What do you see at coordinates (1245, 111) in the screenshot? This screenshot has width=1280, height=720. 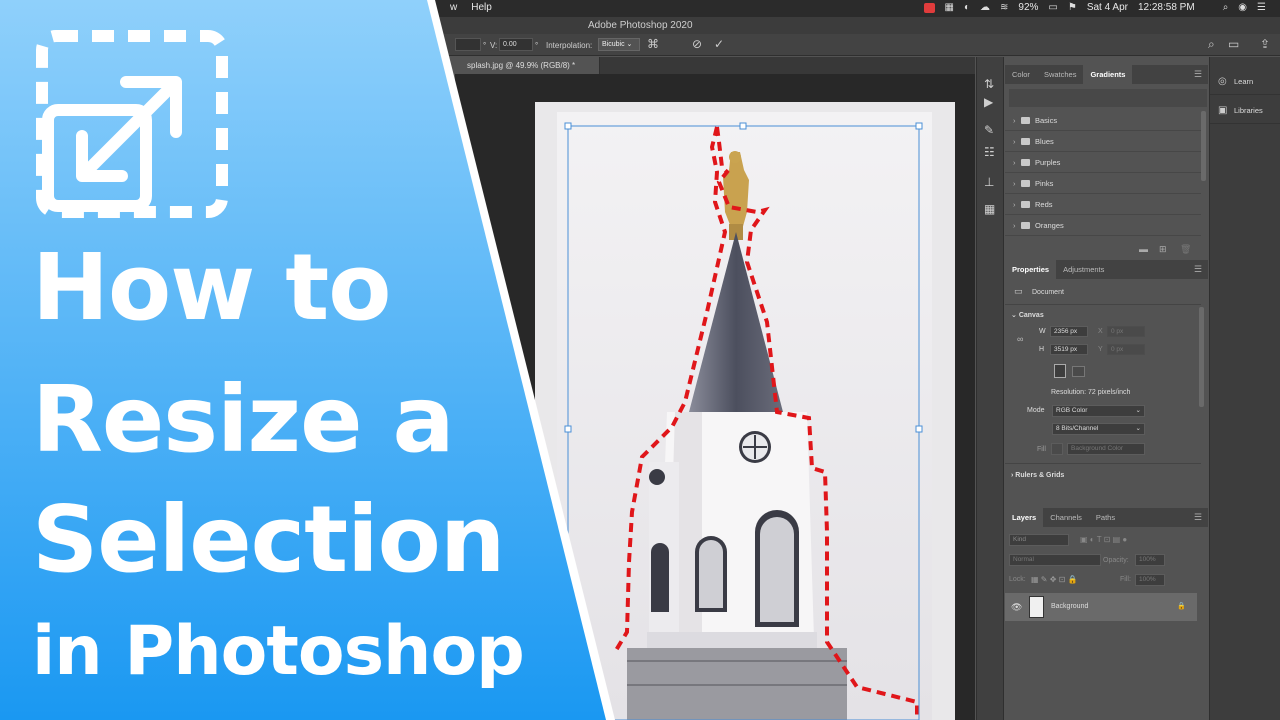 I see `libraries-item: ▣ Libraries` at bounding box center [1245, 111].